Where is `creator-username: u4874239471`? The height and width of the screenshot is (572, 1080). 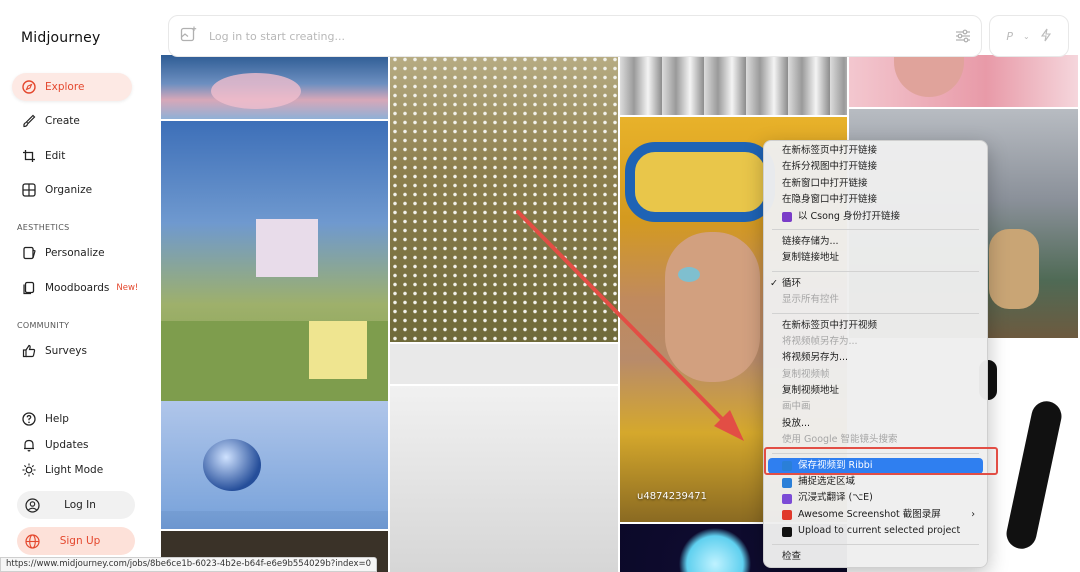
creator-username: u4874239471 is located at coordinates (672, 496).